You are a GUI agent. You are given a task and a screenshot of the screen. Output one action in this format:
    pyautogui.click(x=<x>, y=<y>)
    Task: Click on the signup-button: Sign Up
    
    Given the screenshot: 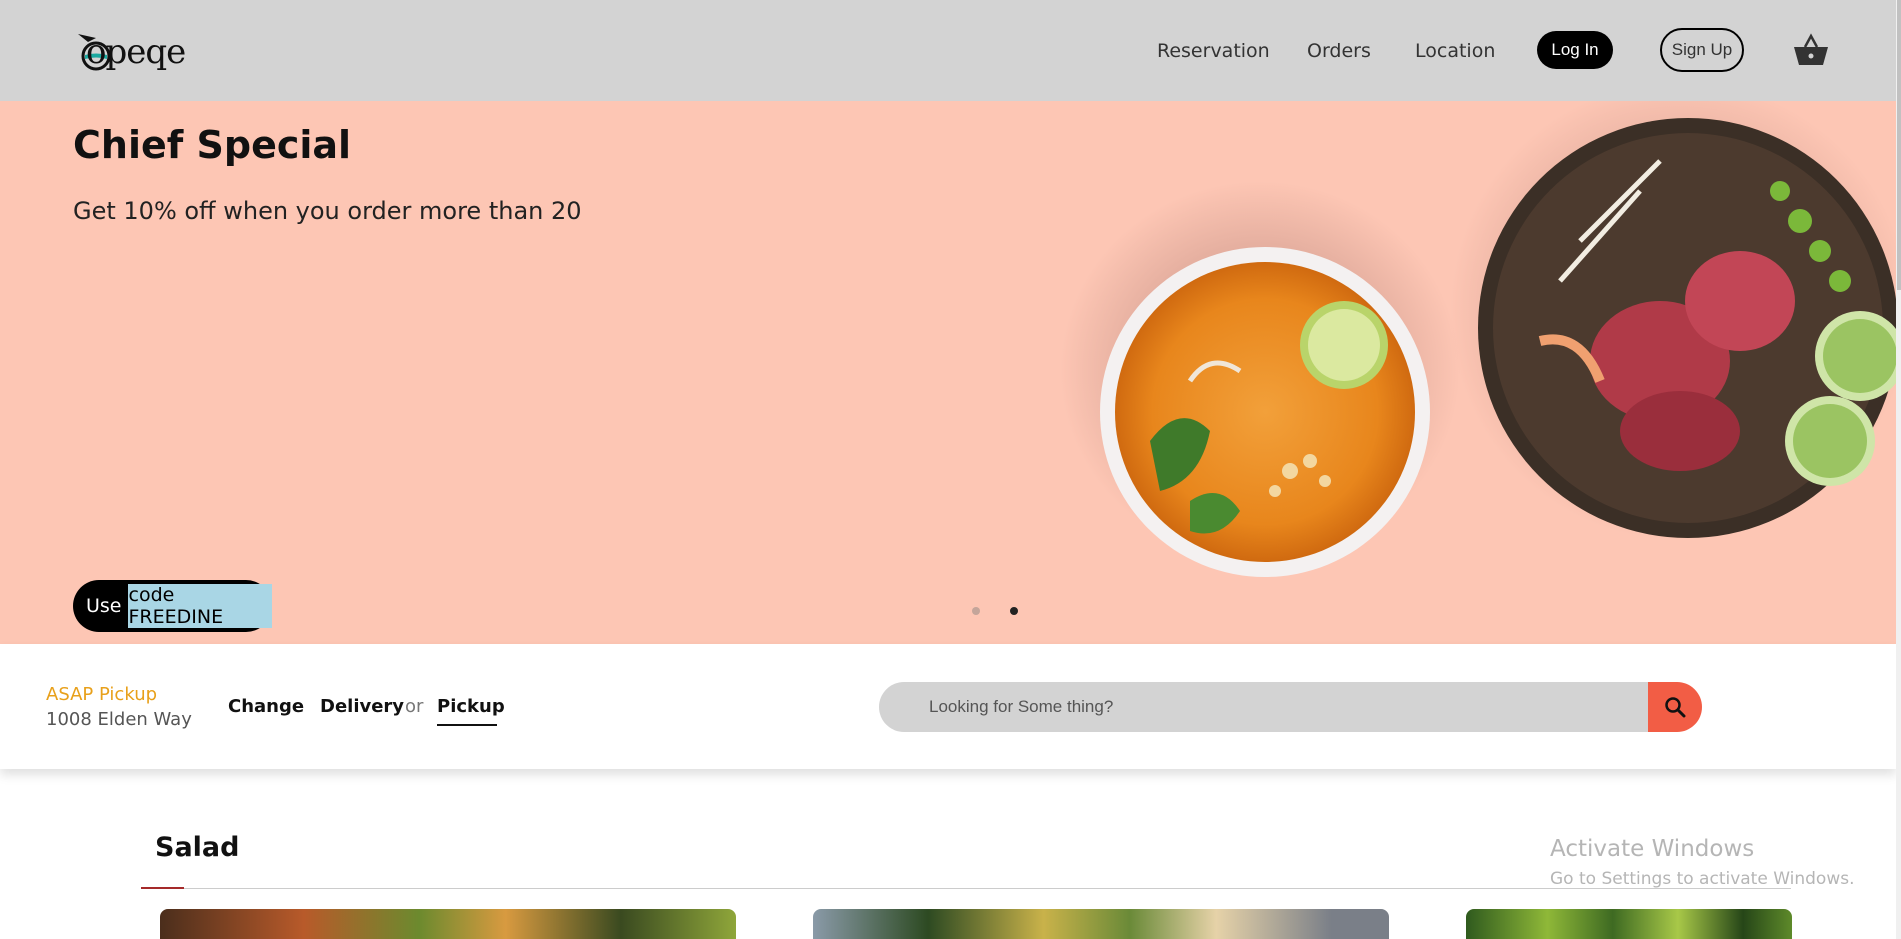 What is the action you would take?
    pyautogui.click(x=1702, y=50)
    